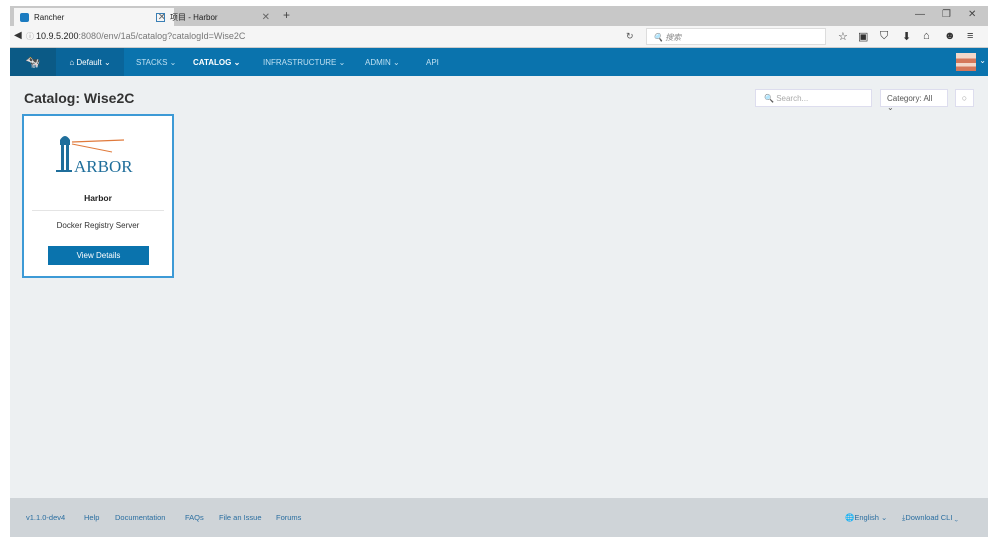  Describe the element at coordinates (850, 517) in the screenshot. I see `globe-icon: 🌐` at that location.